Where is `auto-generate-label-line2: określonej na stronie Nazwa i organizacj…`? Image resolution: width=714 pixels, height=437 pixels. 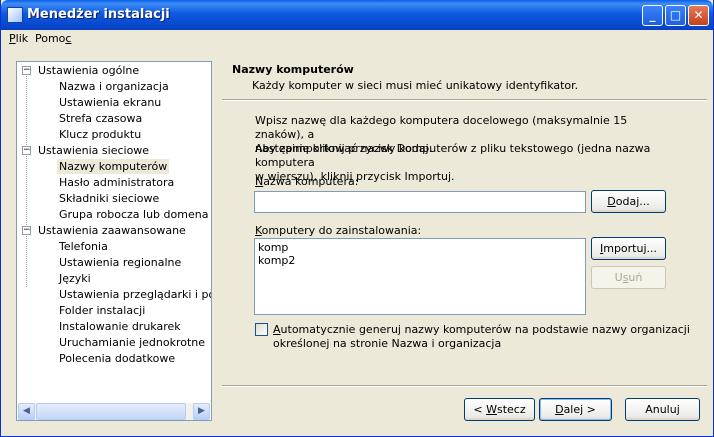
auto-generate-label-line2: określonej na stronie Nazwa i organizacj… is located at coordinates (387, 343).